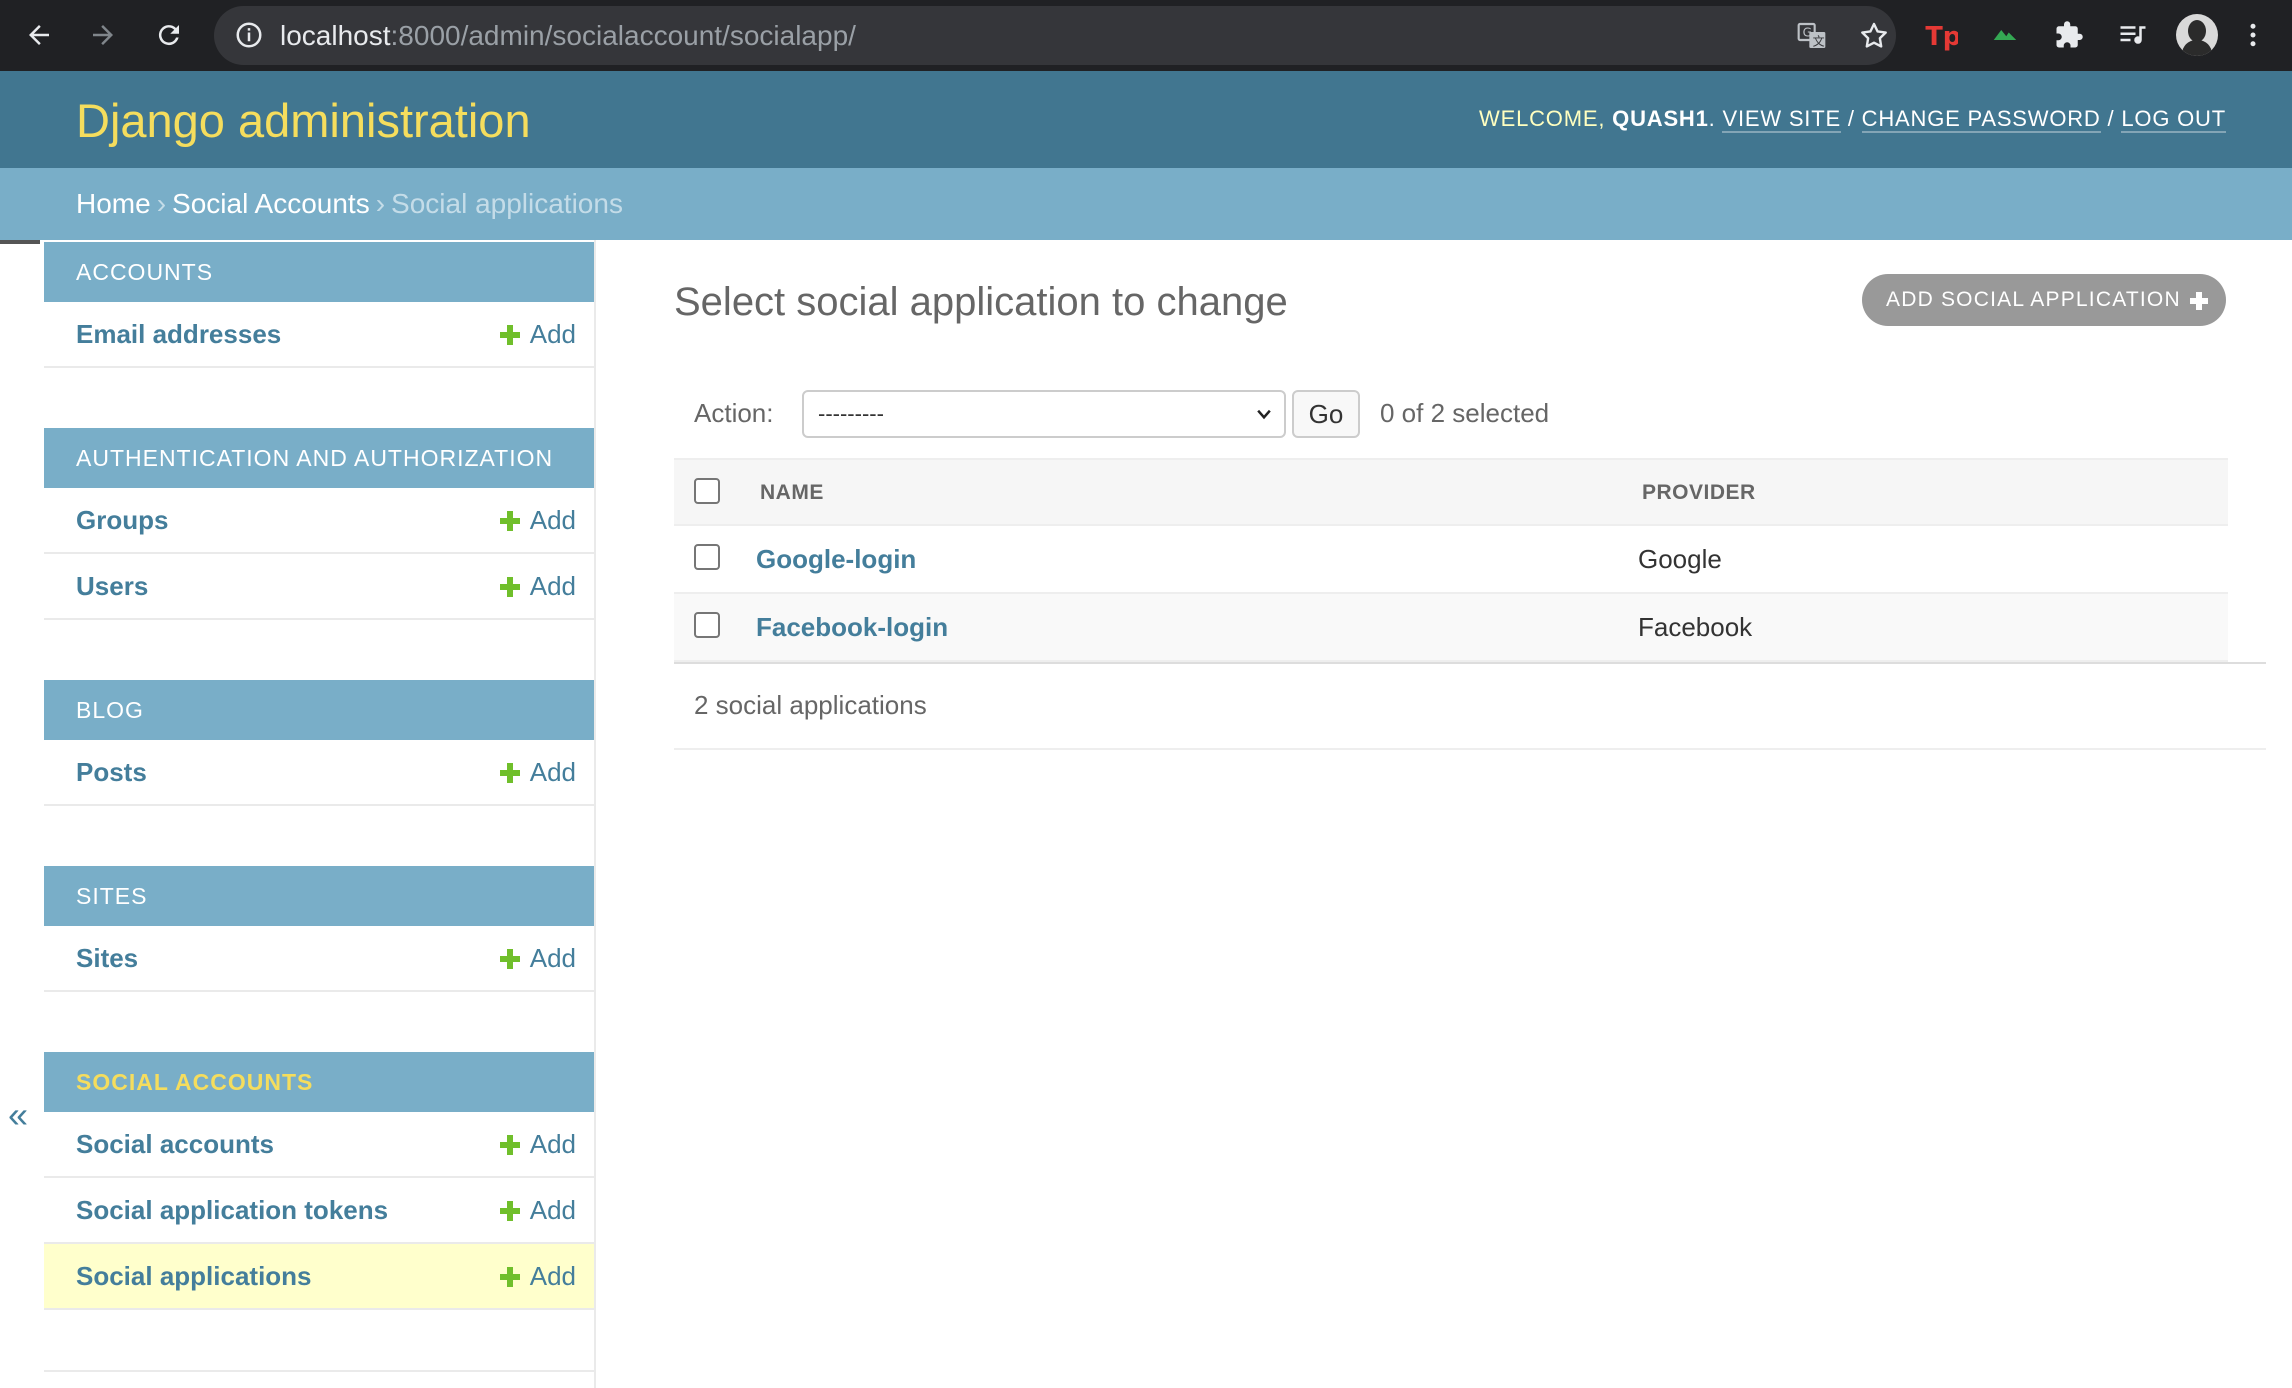  I want to click on table-header: Name Provider, so click(1451, 492).